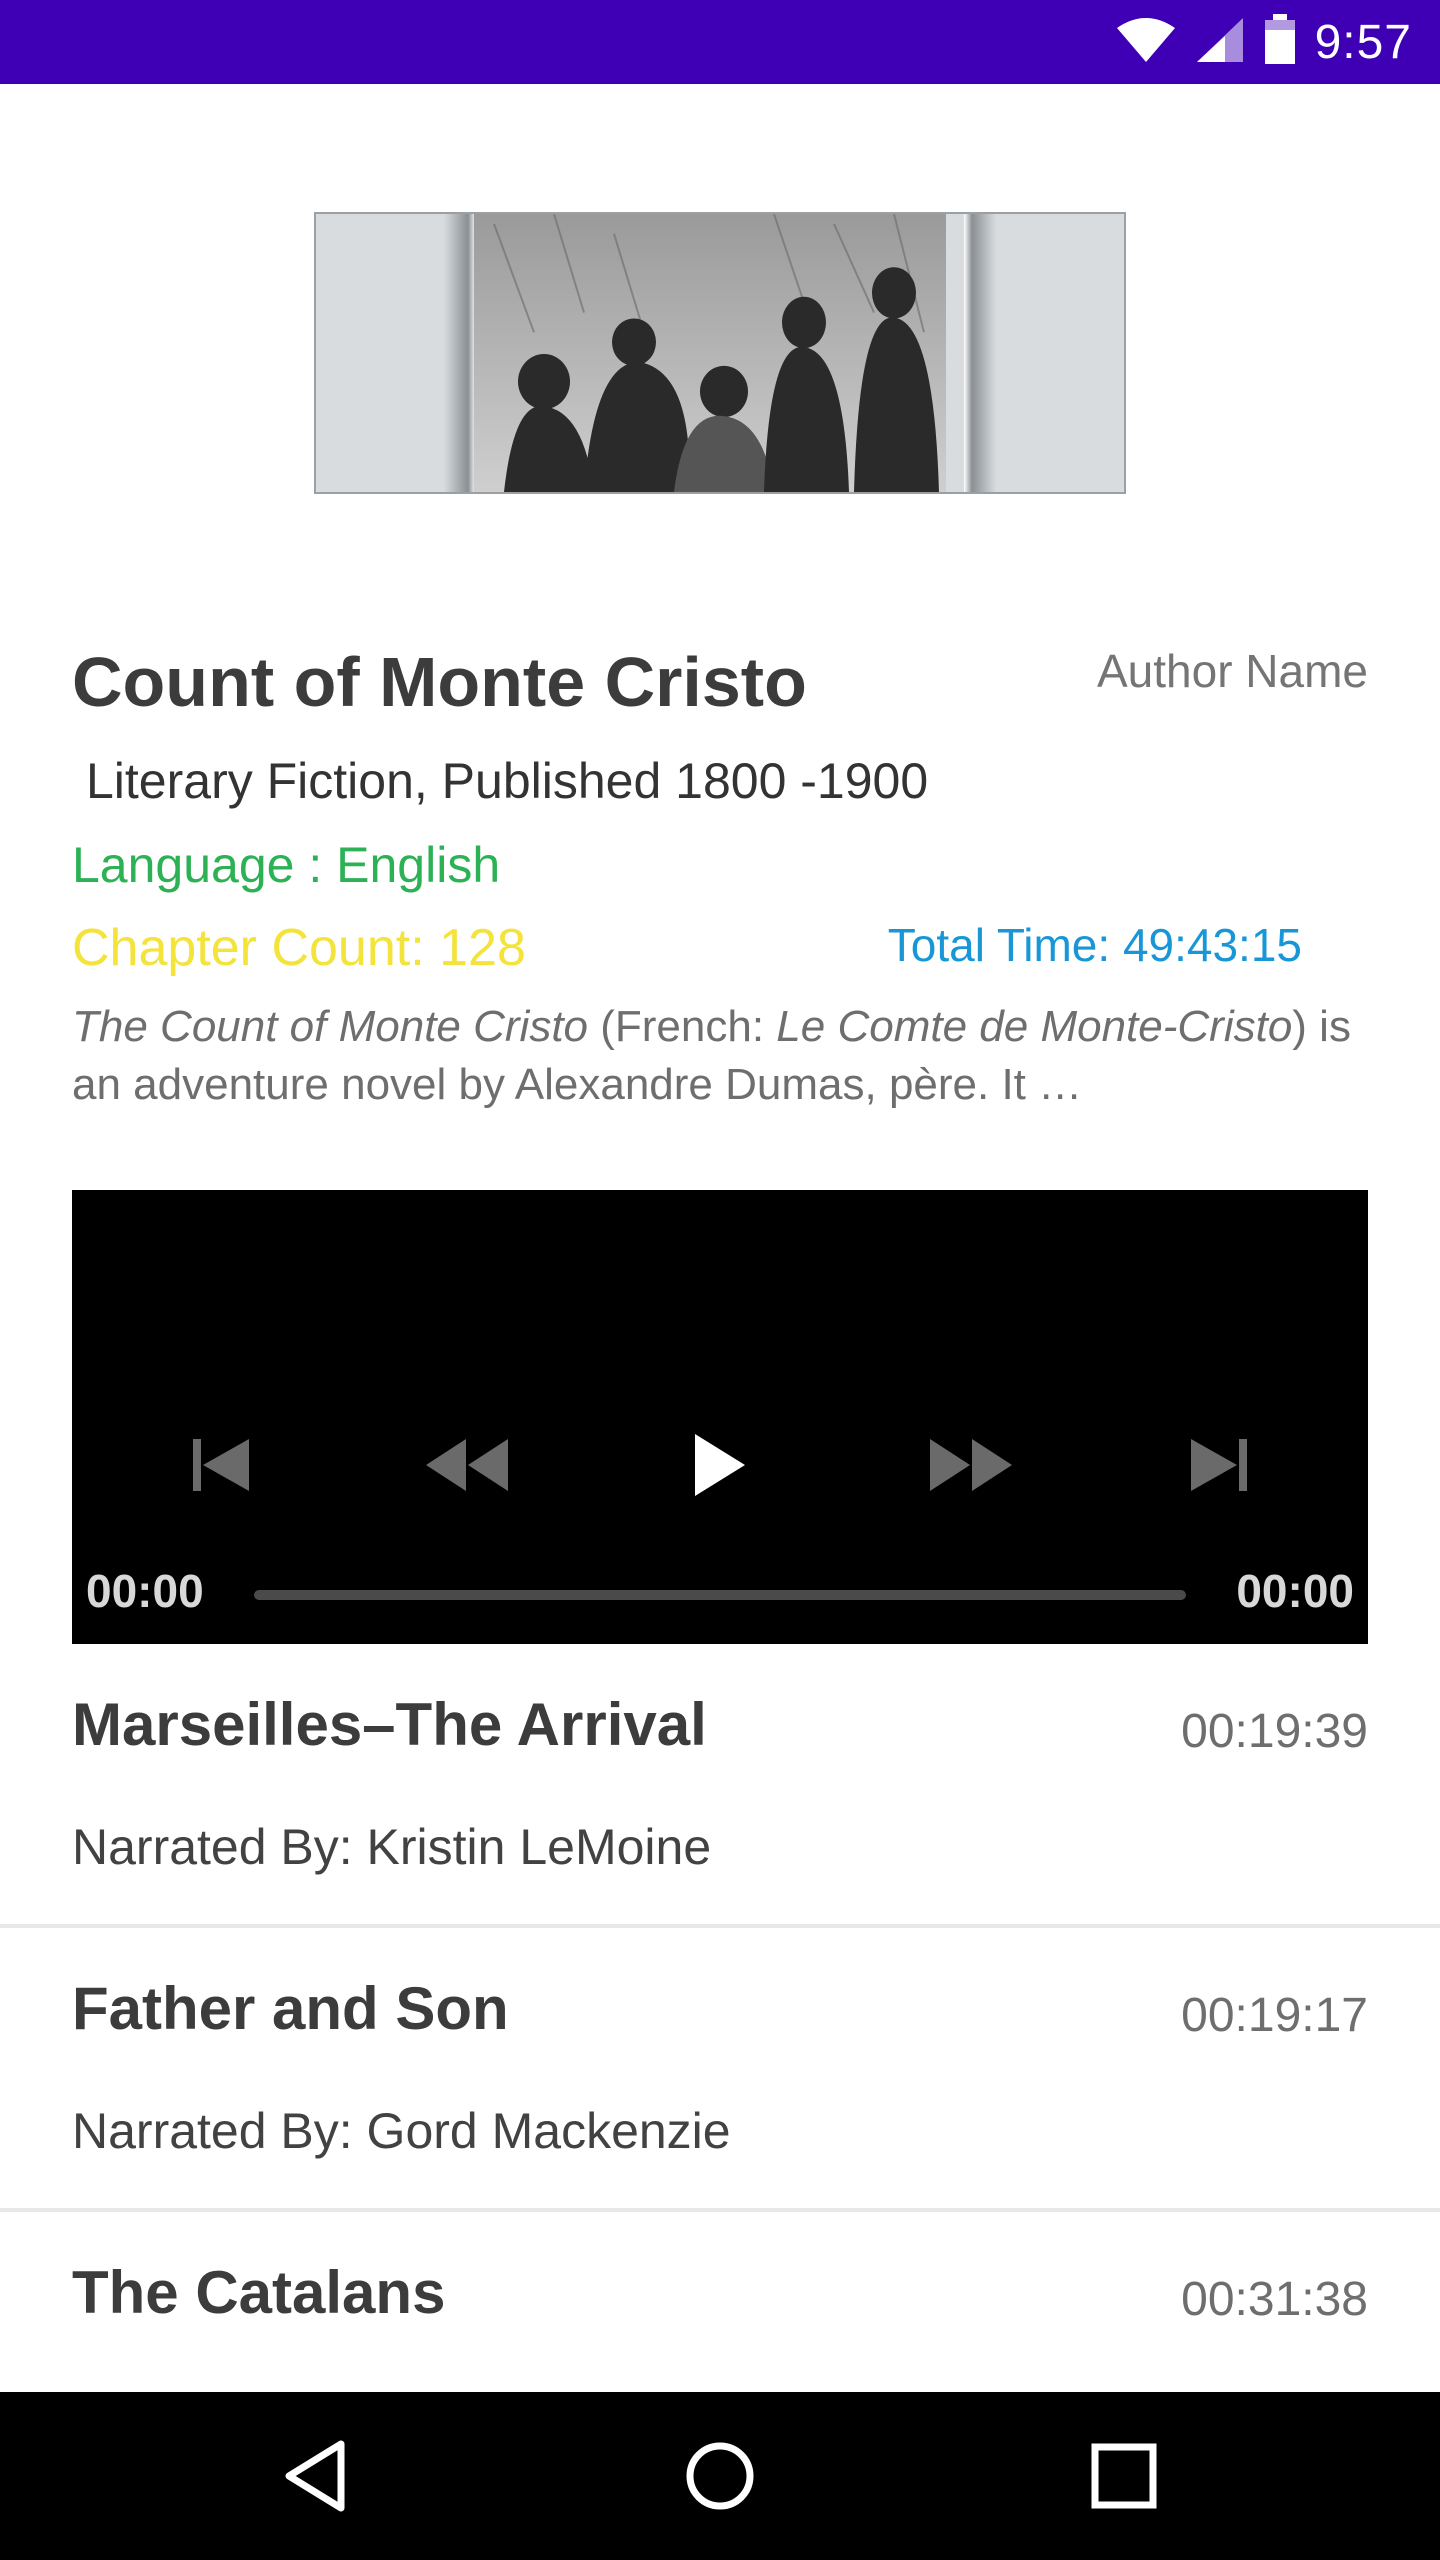 Image resolution: width=1440 pixels, height=2560 pixels. What do you see at coordinates (396, 353) in the screenshot?
I see `cover-left-panel` at bounding box center [396, 353].